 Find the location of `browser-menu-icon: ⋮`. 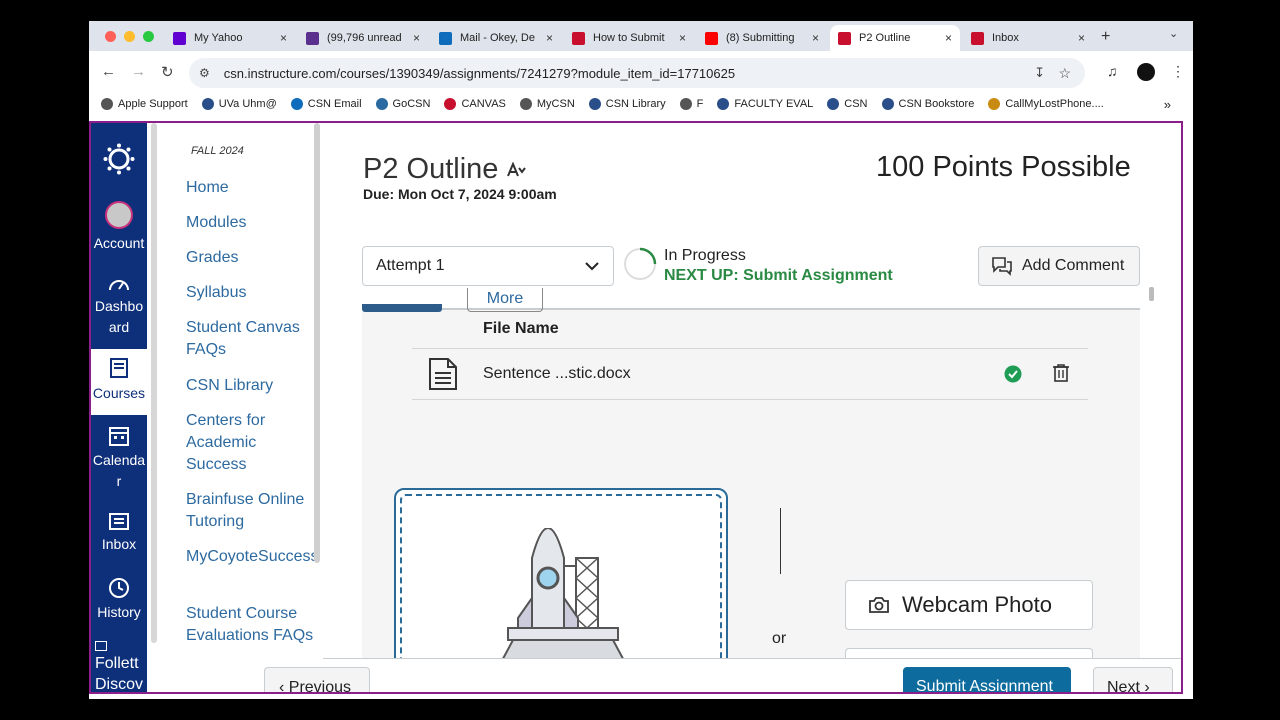

browser-menu-icon: ⋮ is located at coordinates (1178, 71).